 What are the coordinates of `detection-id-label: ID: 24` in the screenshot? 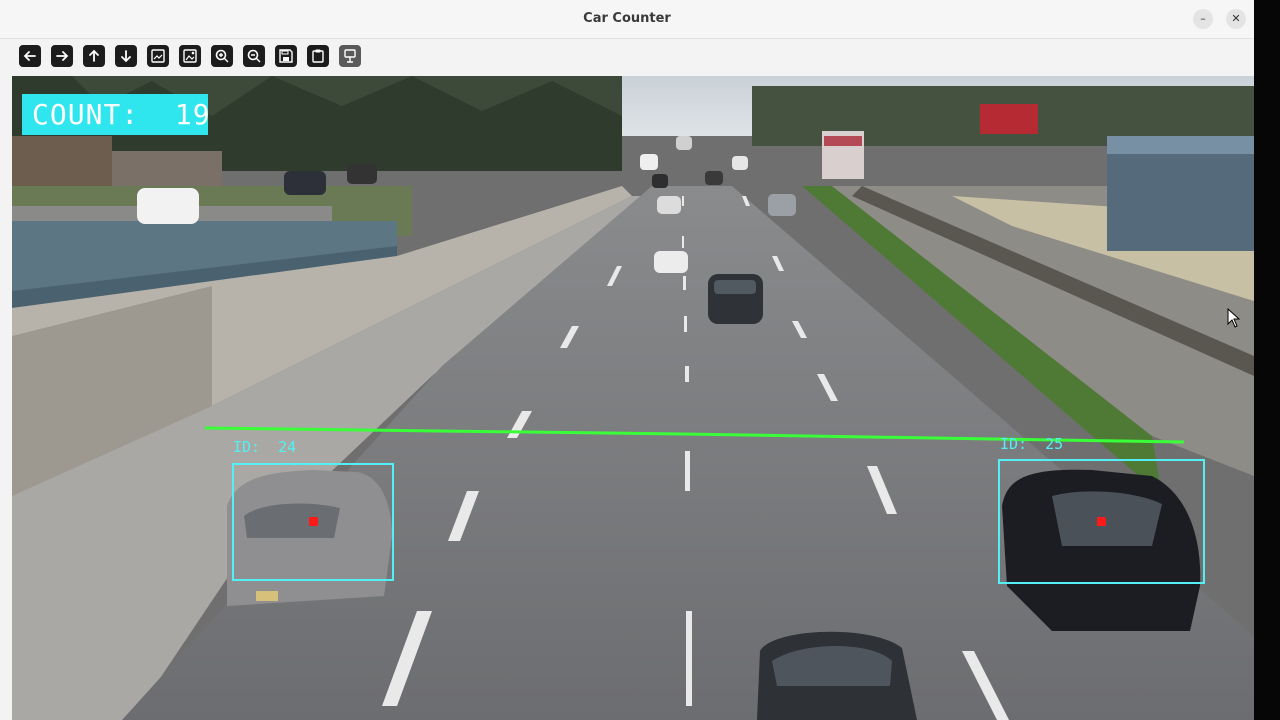 It's located at (265, 447).